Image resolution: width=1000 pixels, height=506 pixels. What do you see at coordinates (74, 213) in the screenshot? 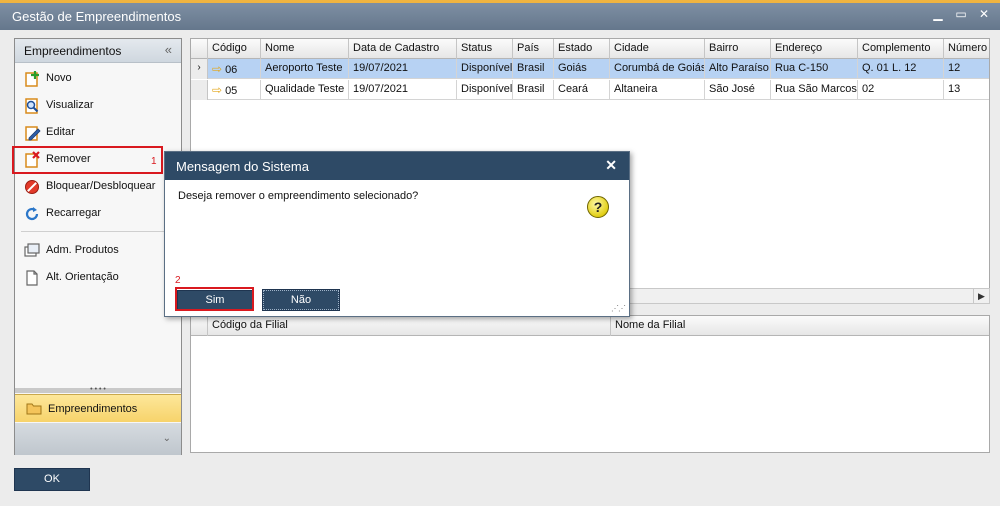
I see `sidebar-item-label: Recarregar` at bounding box center [74, 213].